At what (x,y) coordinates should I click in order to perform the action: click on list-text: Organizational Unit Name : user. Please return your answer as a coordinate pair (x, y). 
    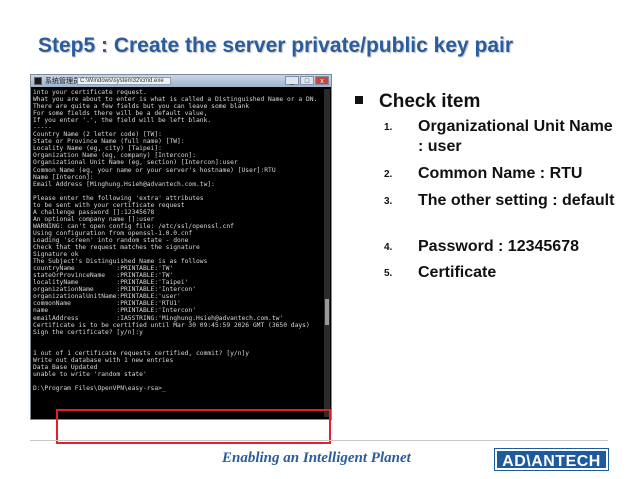
    Looking at the image, I should click on (515, 136).